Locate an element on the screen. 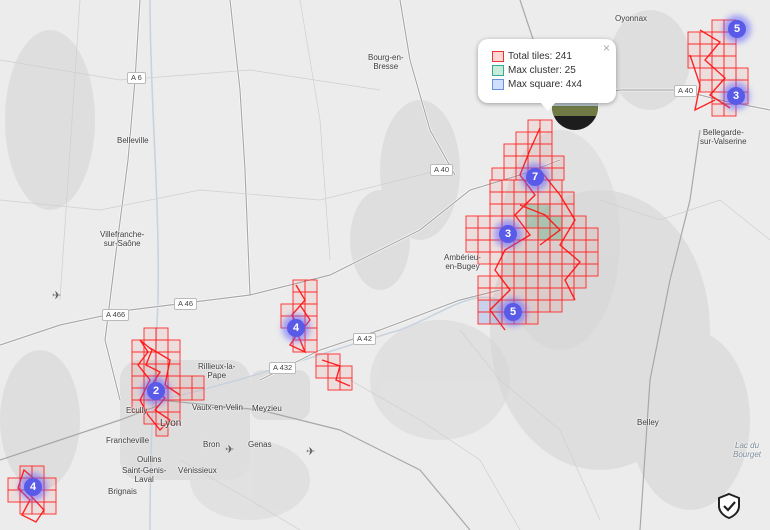 The width and height of the screenshot is (770, 530). place-label: Oullins is located at coordinates (149, 459).